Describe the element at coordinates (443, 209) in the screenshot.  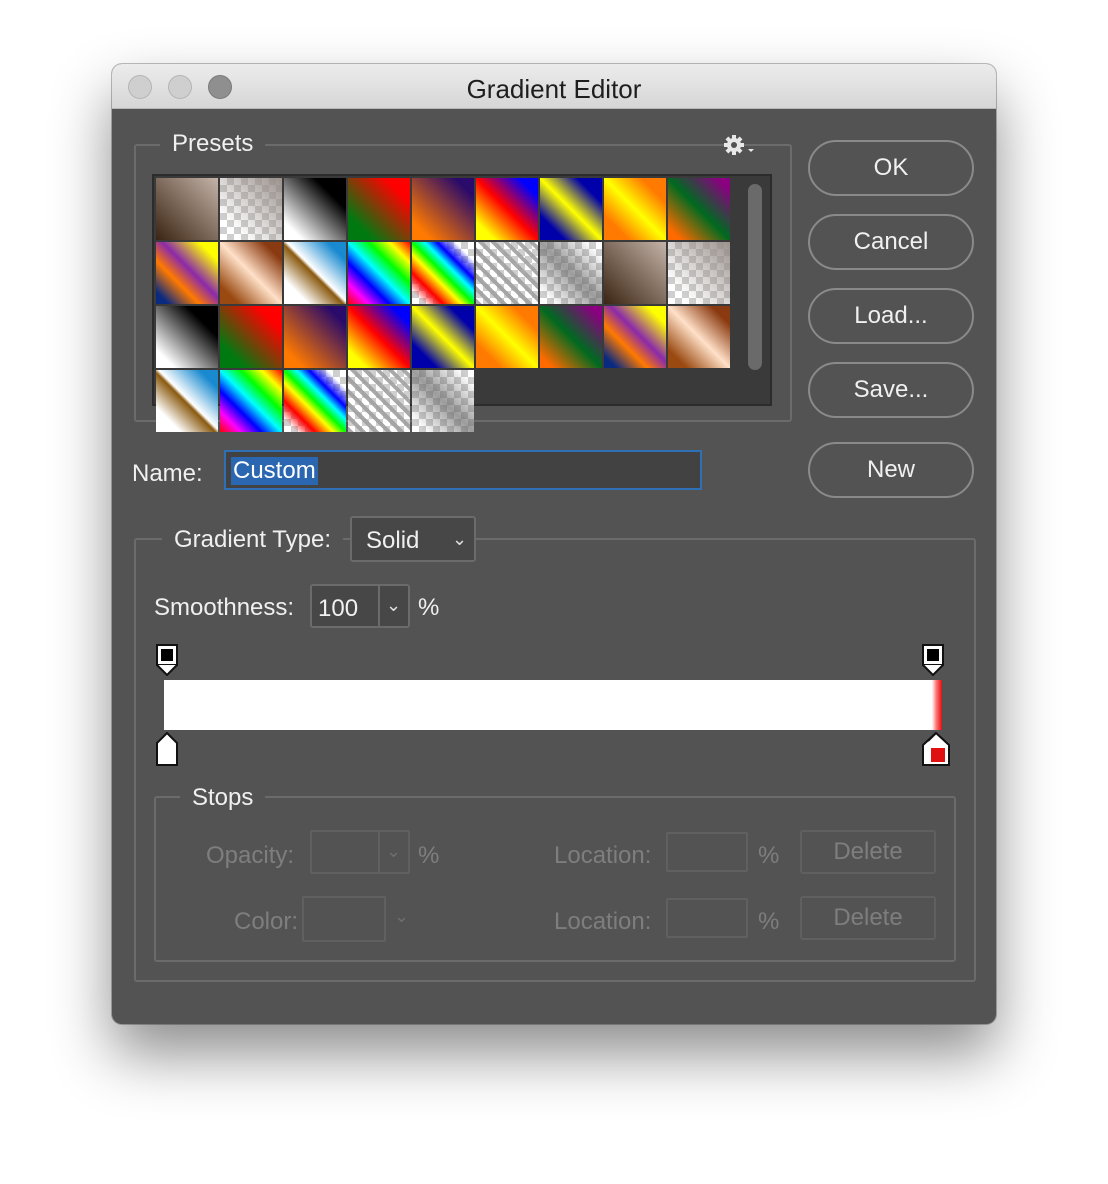
I see `preset-violet-orange` at that location.